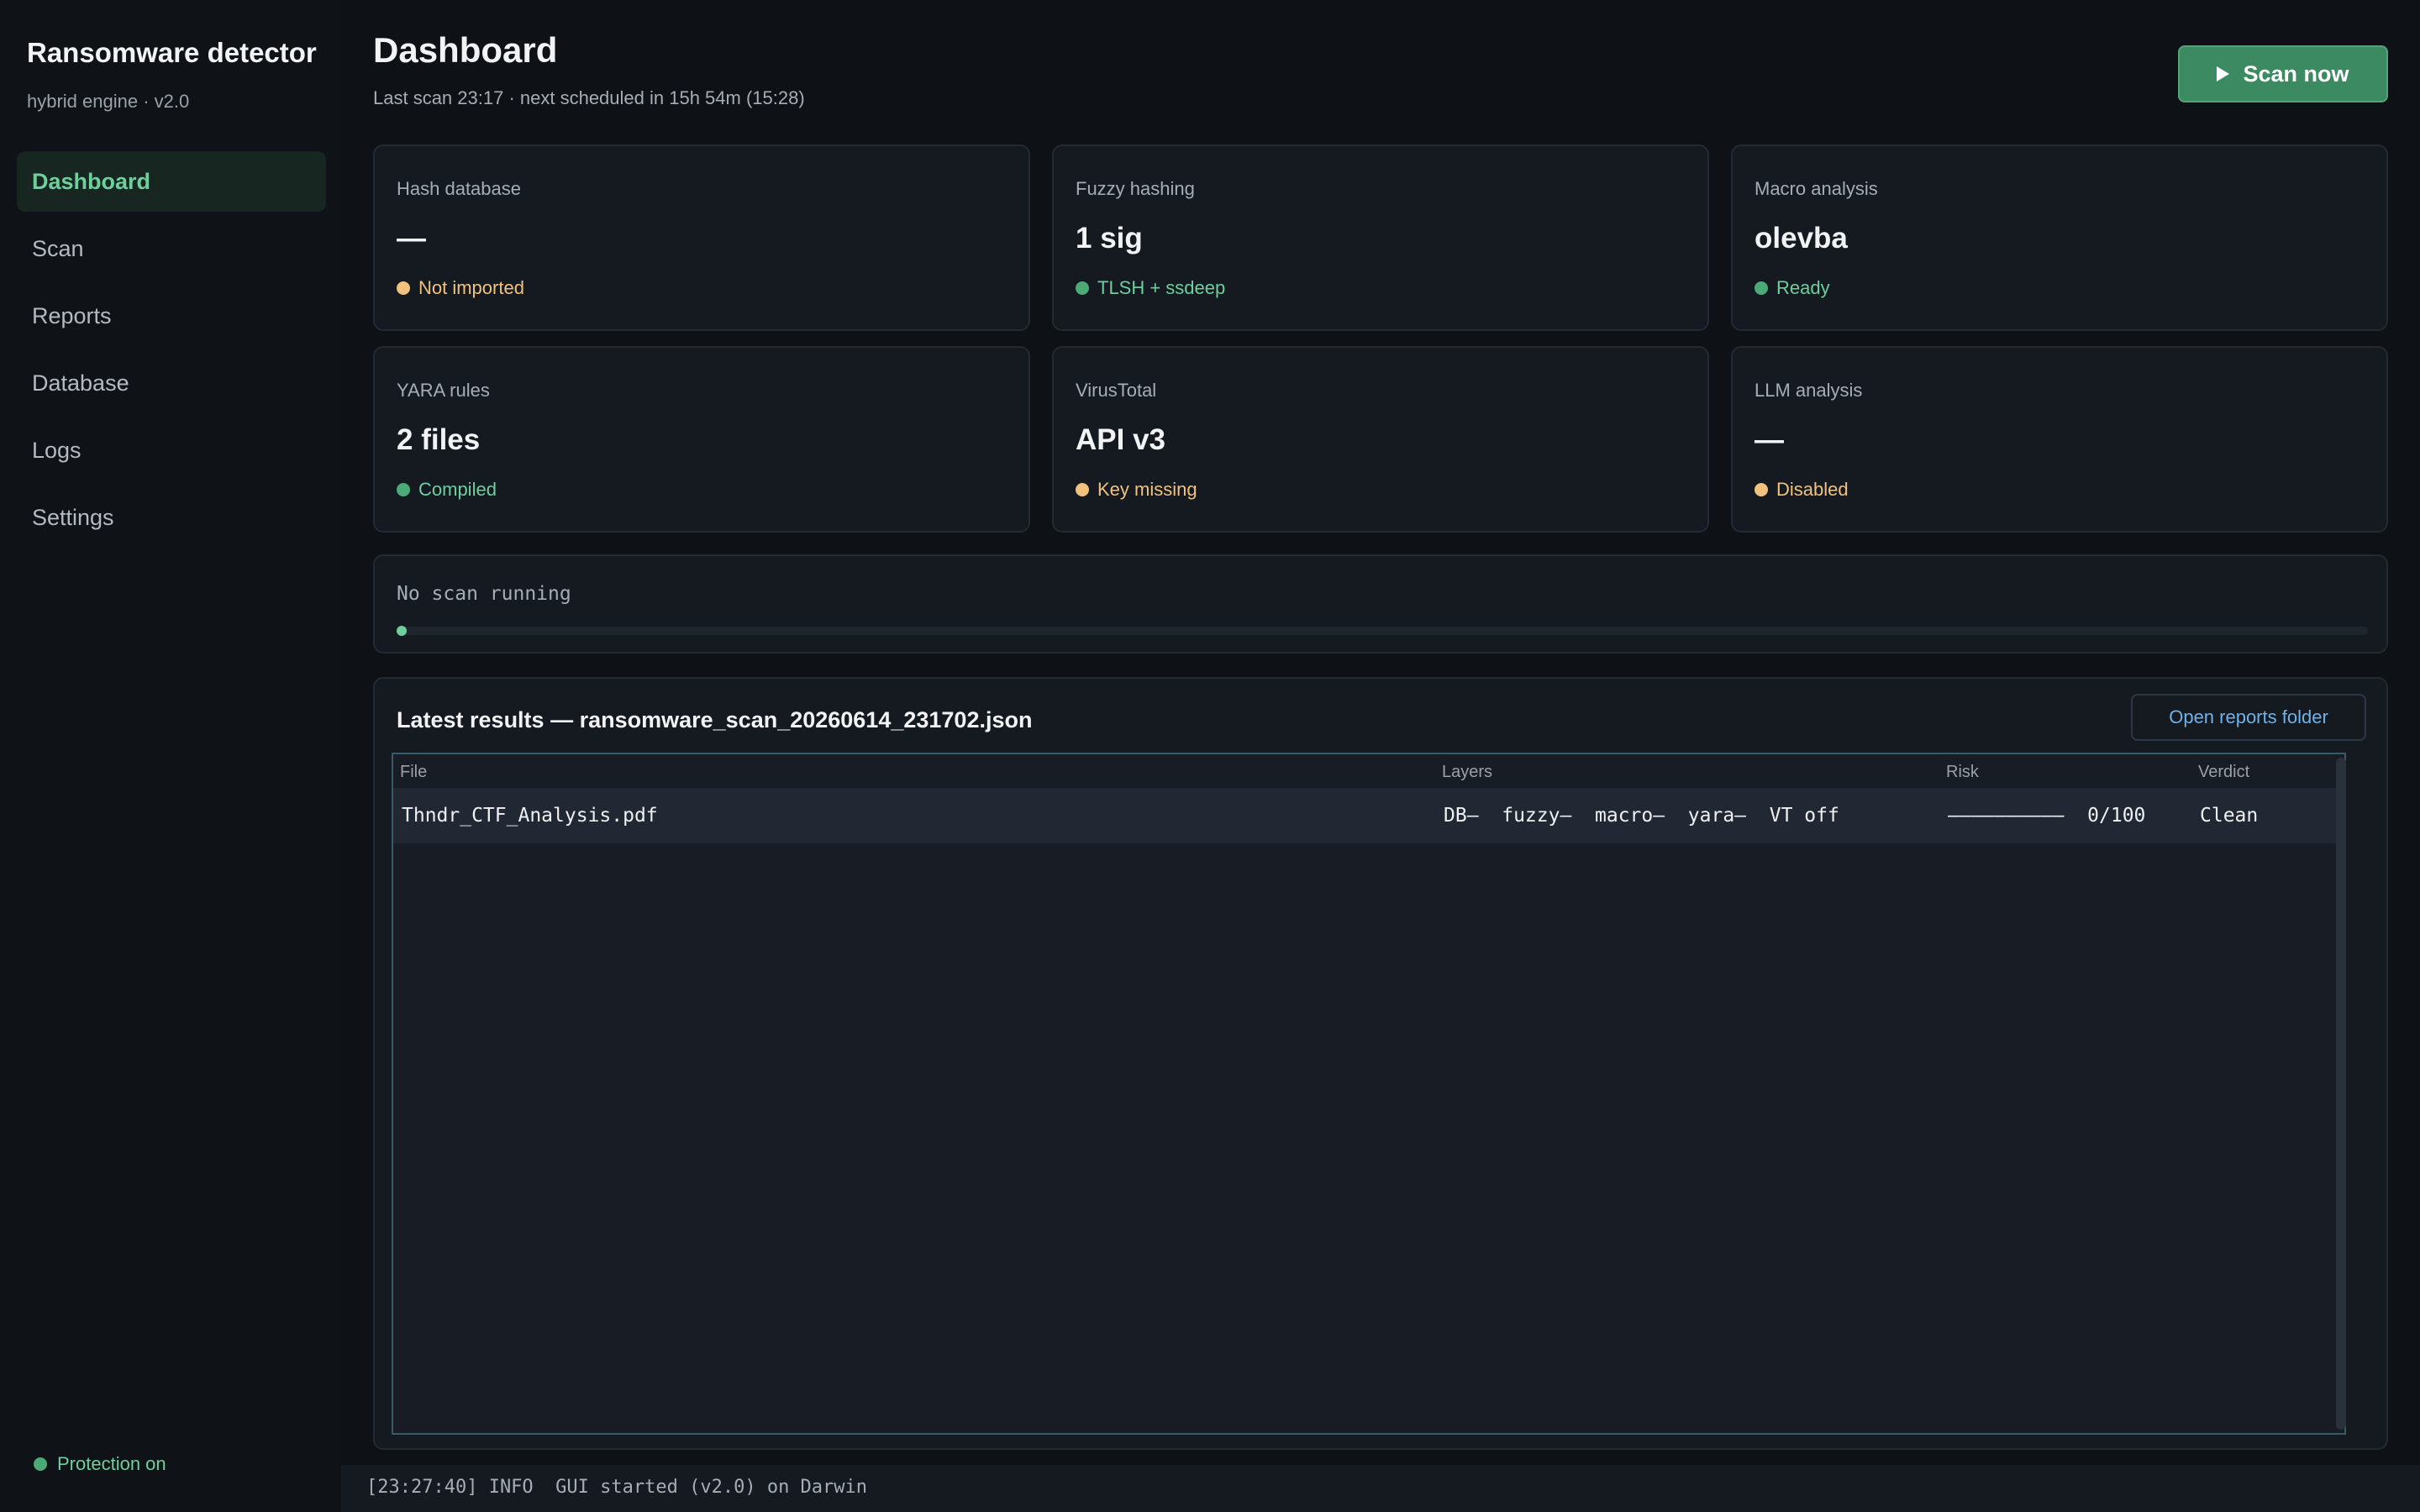 Image resolution: width=2420 pixels, height=1512 pixels. Describe the element at coordinates (172, 248) in the screenshot. I see `sidebar-item-scan: Scan` at that location.